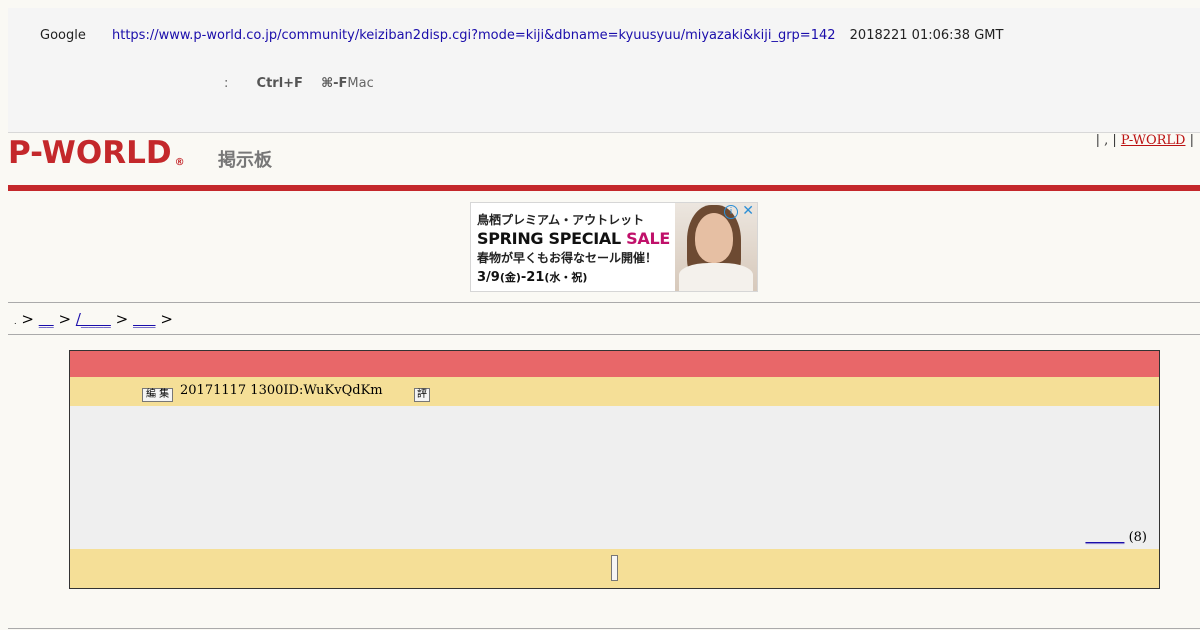 Image resolution: width=1200 pixels, height=630 pixels. I want to click on ad-day-start: (金), so click(510, 277).